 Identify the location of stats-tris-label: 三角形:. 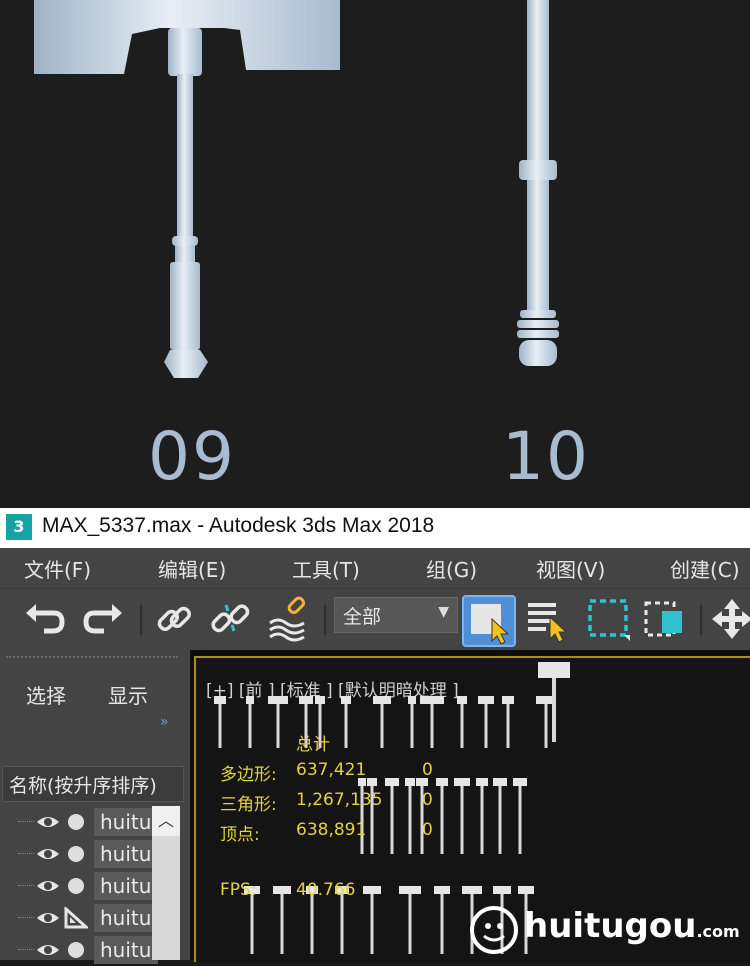
(248, 805).